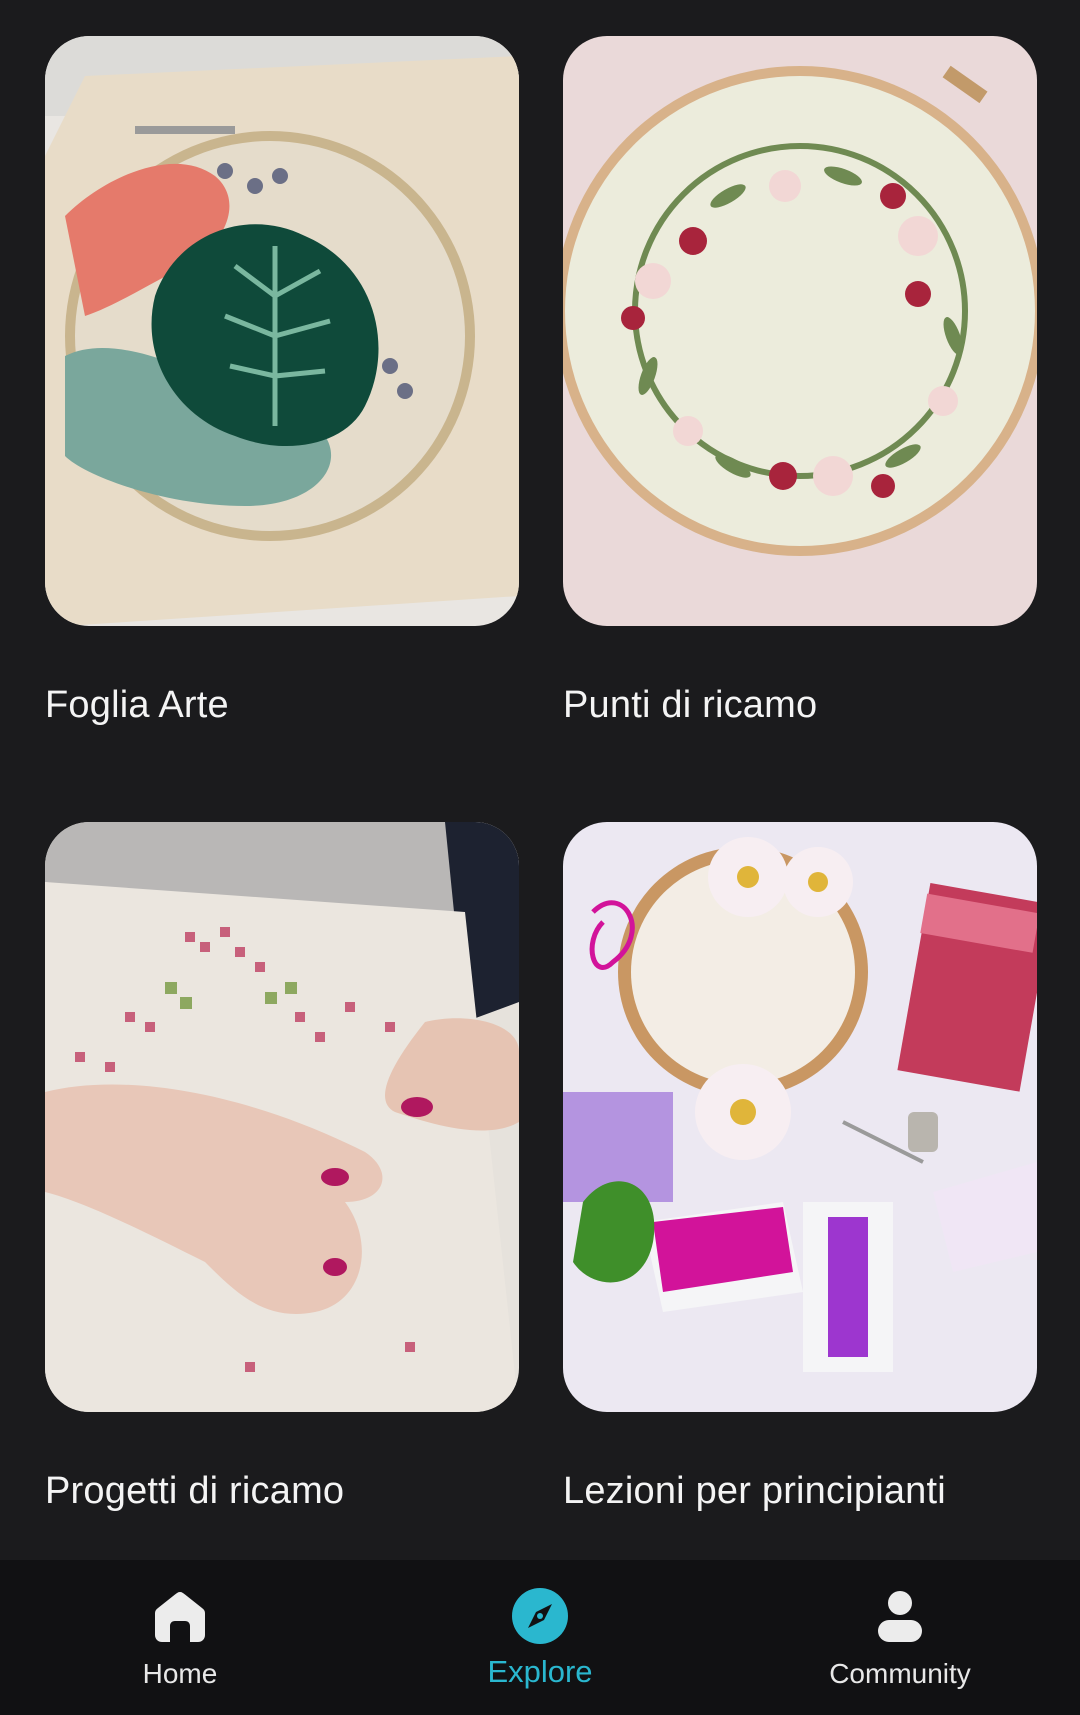 The width and height of the screenshot is (1080, 1715). What do you see at coordinates (754, 1491) in the screenshot?
I see `card-title: Lezioni per principianti` at bounding box center [754, 1491].